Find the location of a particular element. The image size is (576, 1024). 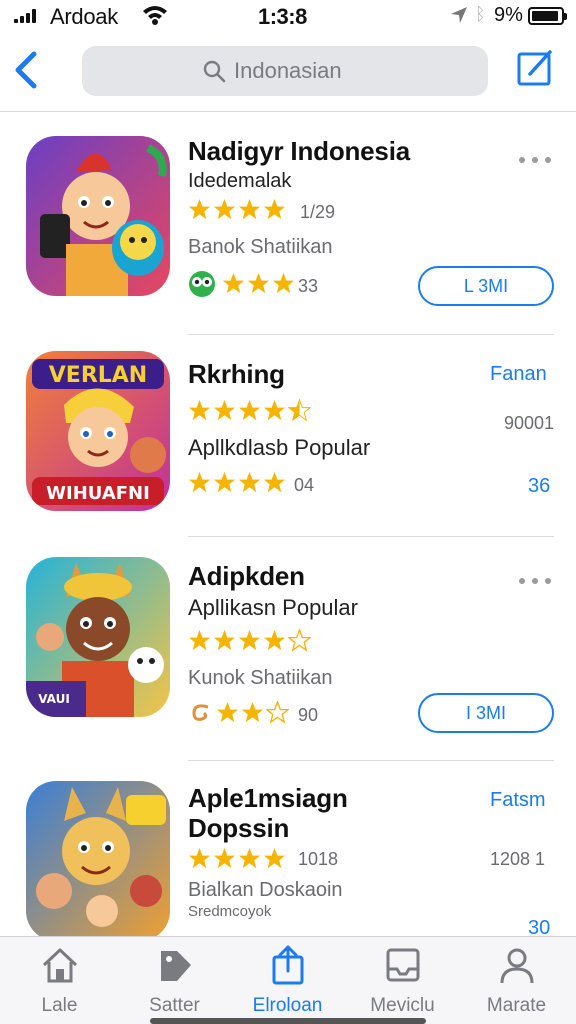

tab-label: Elroloan is located at coordinates (287, 1005).